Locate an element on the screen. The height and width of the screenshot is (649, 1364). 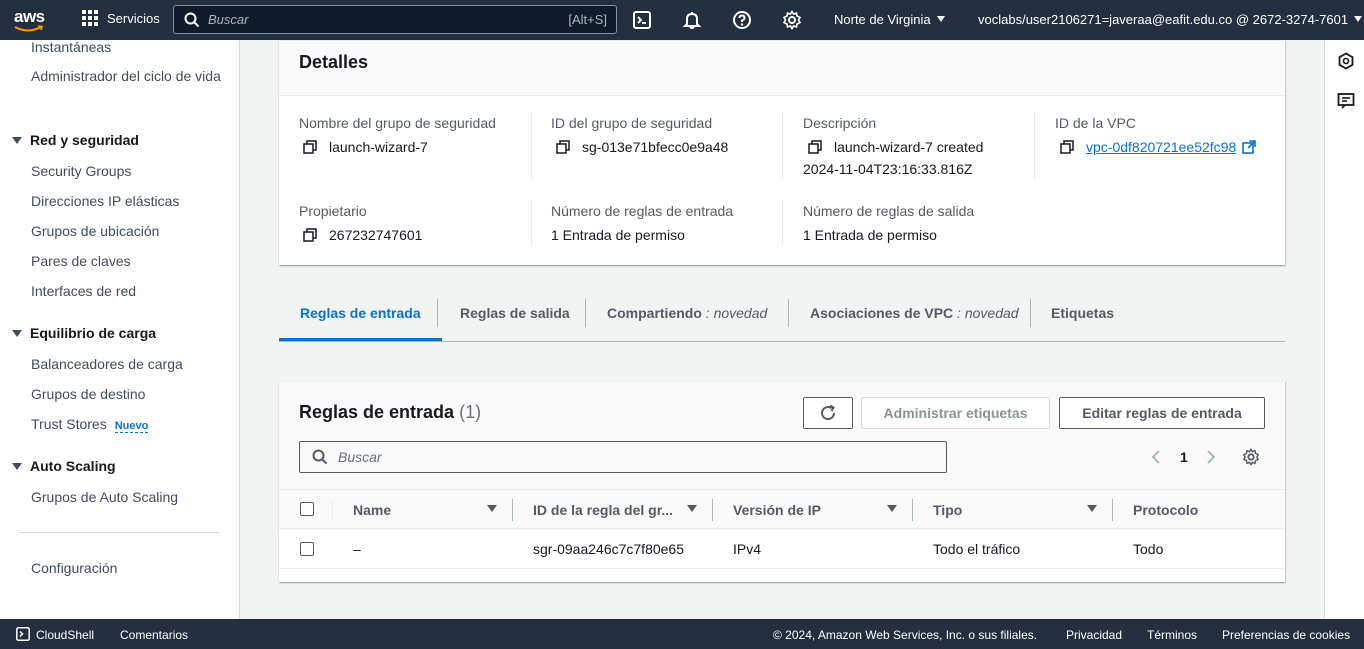
chevron-right-icon is located at coordinates (1211, 457).